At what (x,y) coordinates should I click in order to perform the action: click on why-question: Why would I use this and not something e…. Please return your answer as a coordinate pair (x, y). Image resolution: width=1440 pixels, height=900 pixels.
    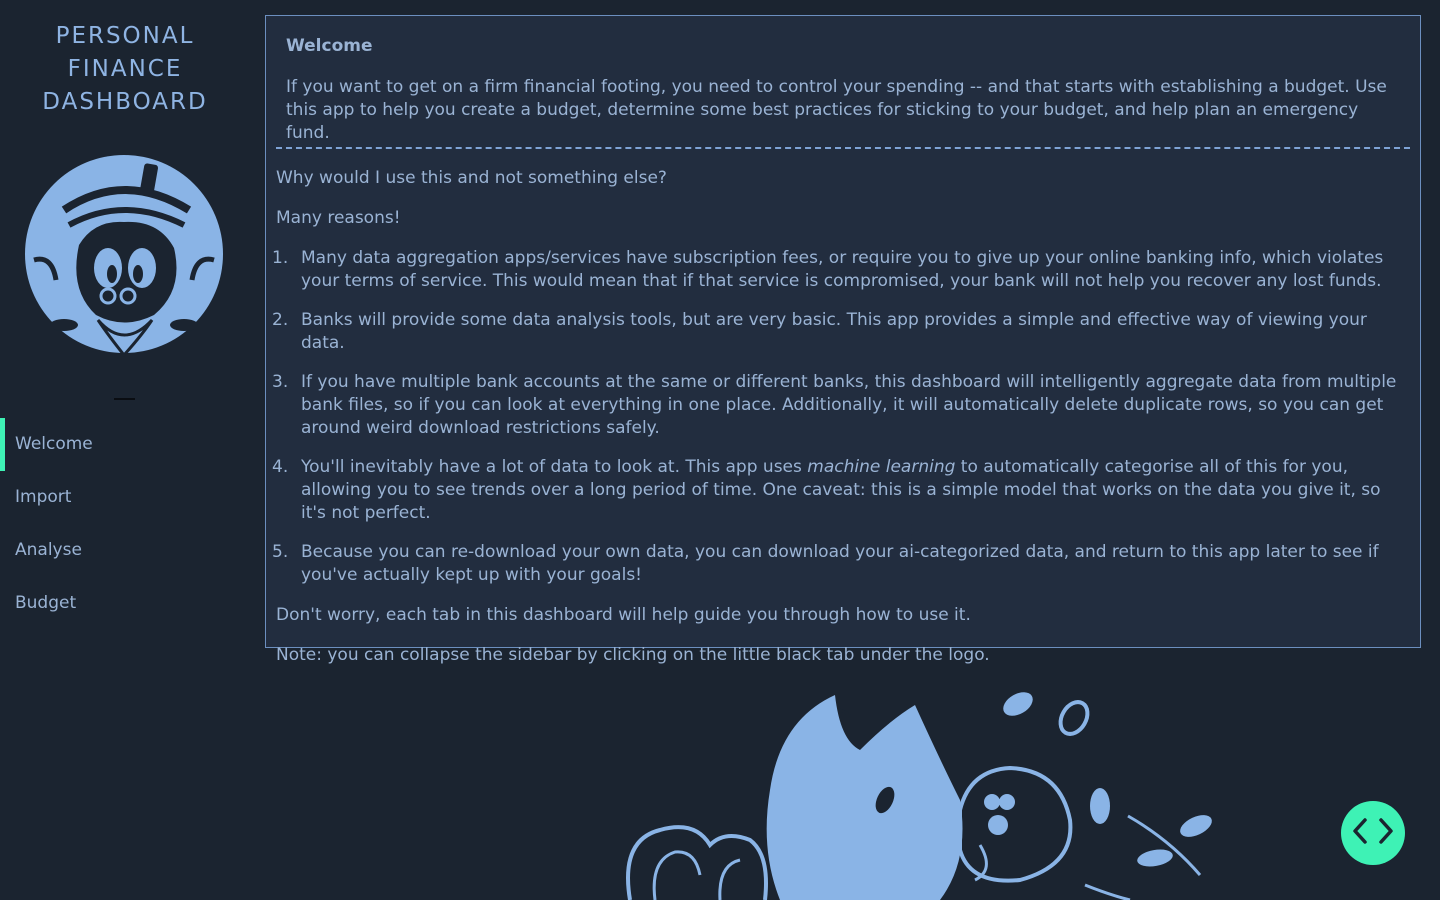
    Looking at the image, I should click on (471, 178).